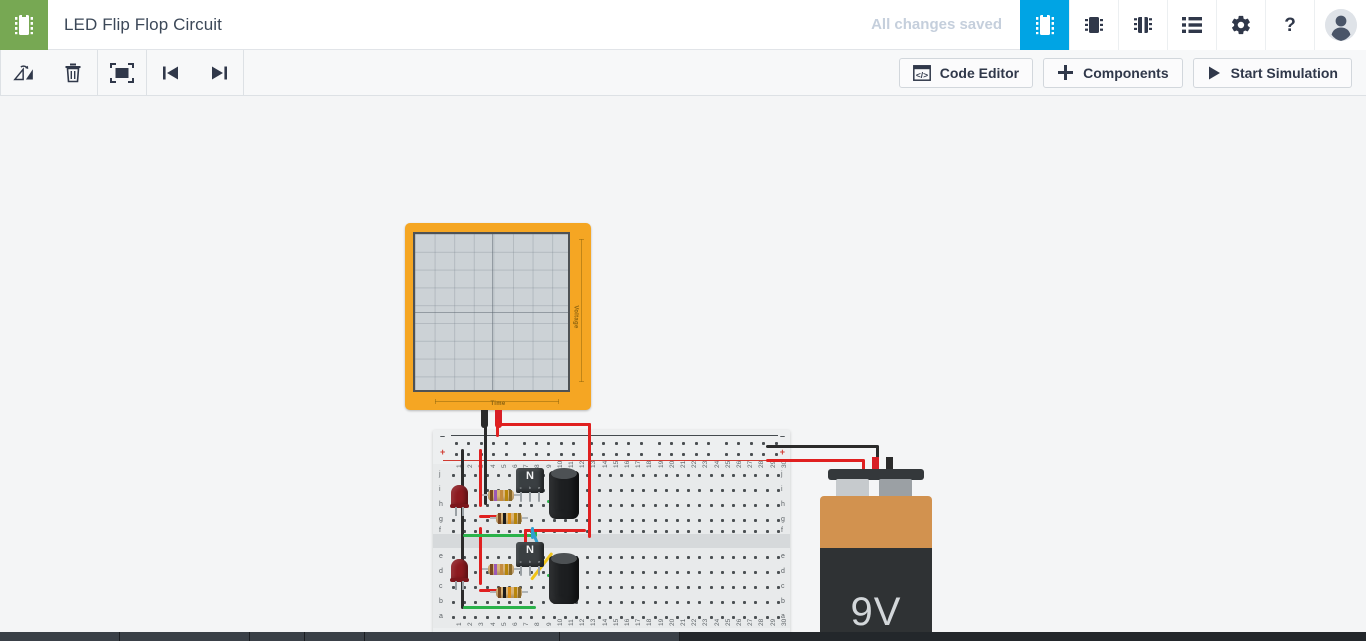 Image resolution: width=1366 pixels, height=641 pixels. Describe the element at coordinates (1191, 25) in the screenshot. I see `components-list-button` at that location.